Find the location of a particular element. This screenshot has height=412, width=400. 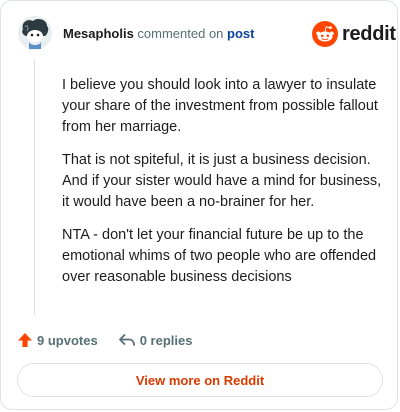

reddit-logo: reddit is located at coordinates (354, 34).